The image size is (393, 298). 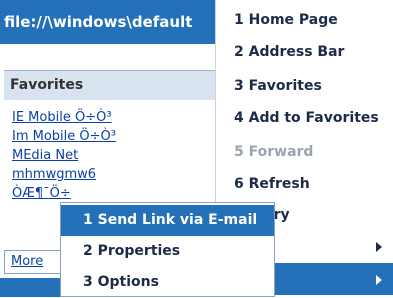 I want to click on more-button: More, so click(x=34, y=262).